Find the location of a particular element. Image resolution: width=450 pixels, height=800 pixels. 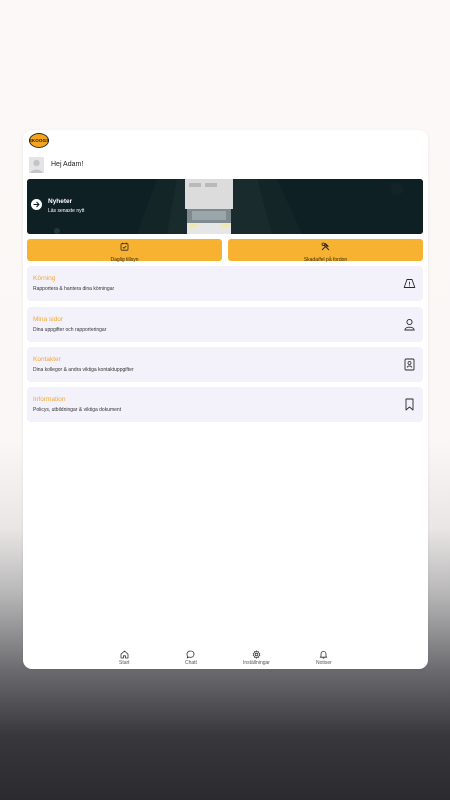

logo-text: SKOOGS is located at coordinates (39, 140).